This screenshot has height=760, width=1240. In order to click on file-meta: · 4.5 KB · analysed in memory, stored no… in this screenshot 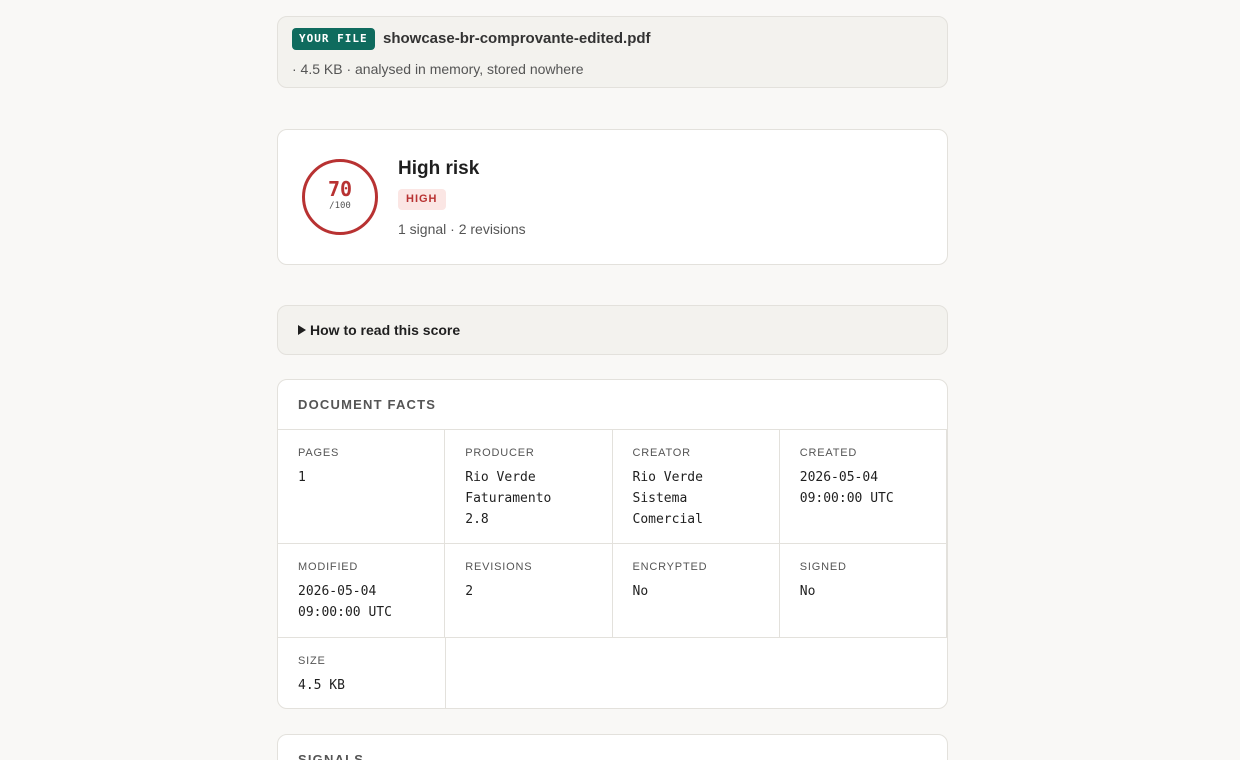, I will do `click(438, 69)`.